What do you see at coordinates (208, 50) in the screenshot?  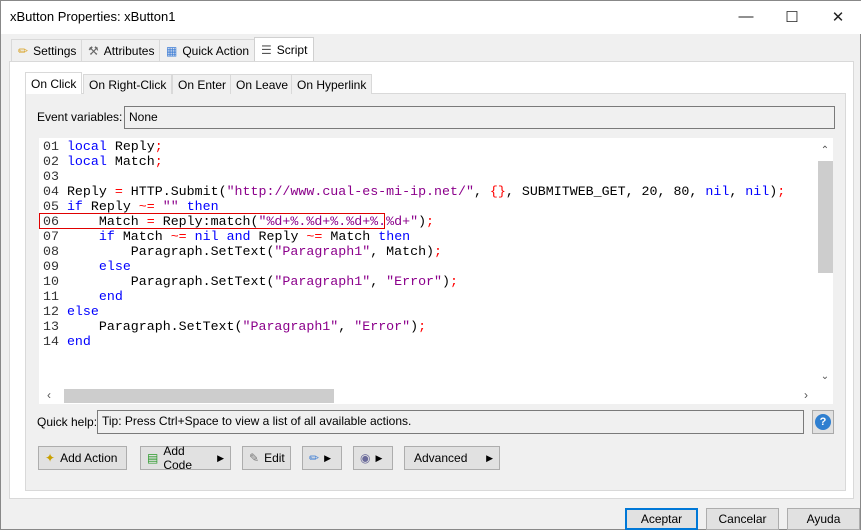 I see `tab-quick-action: ▦ Quick Action` at bounding box center [208, 50].